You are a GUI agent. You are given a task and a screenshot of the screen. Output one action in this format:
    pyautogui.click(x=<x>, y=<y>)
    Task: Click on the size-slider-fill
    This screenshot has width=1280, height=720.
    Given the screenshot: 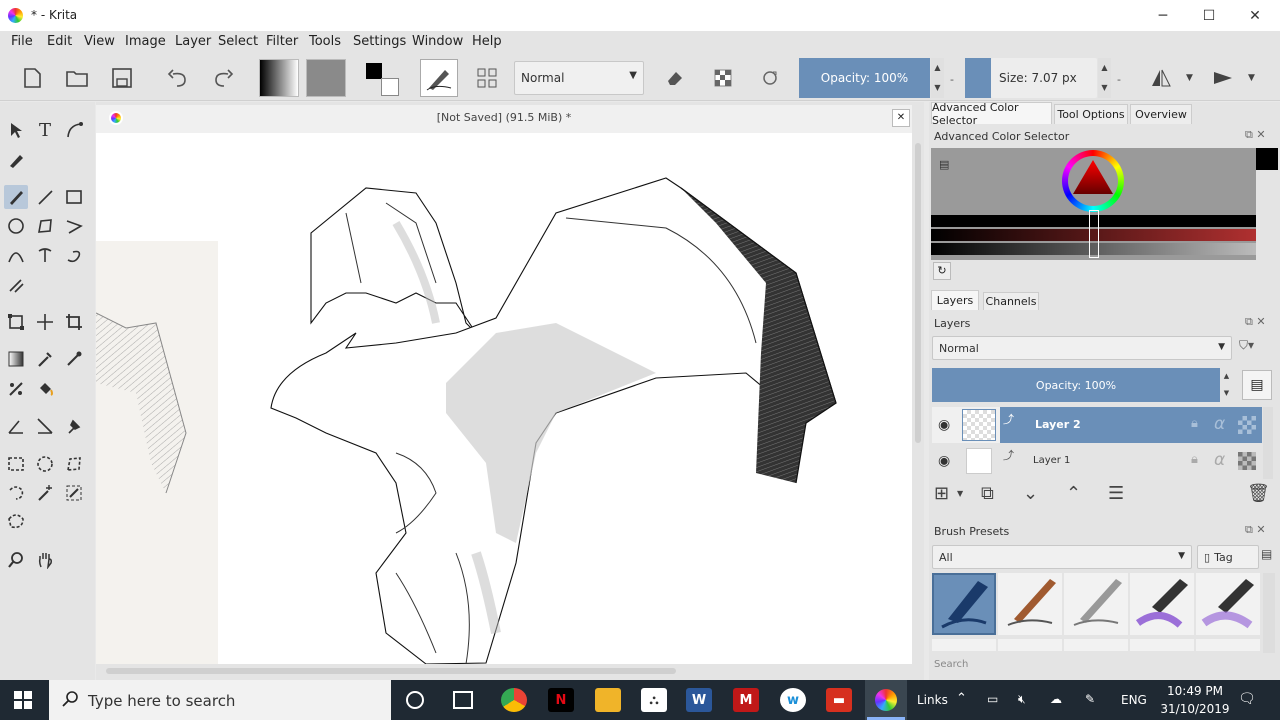 What is the action you would take?
    pyautogui.click(x=978, y=78)
    